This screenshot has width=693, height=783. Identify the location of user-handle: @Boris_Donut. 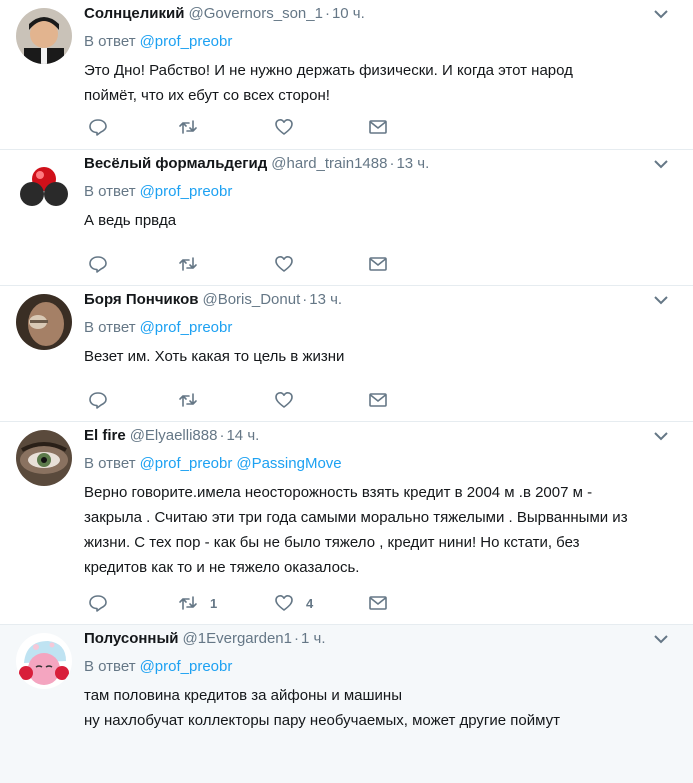
(251, 299).